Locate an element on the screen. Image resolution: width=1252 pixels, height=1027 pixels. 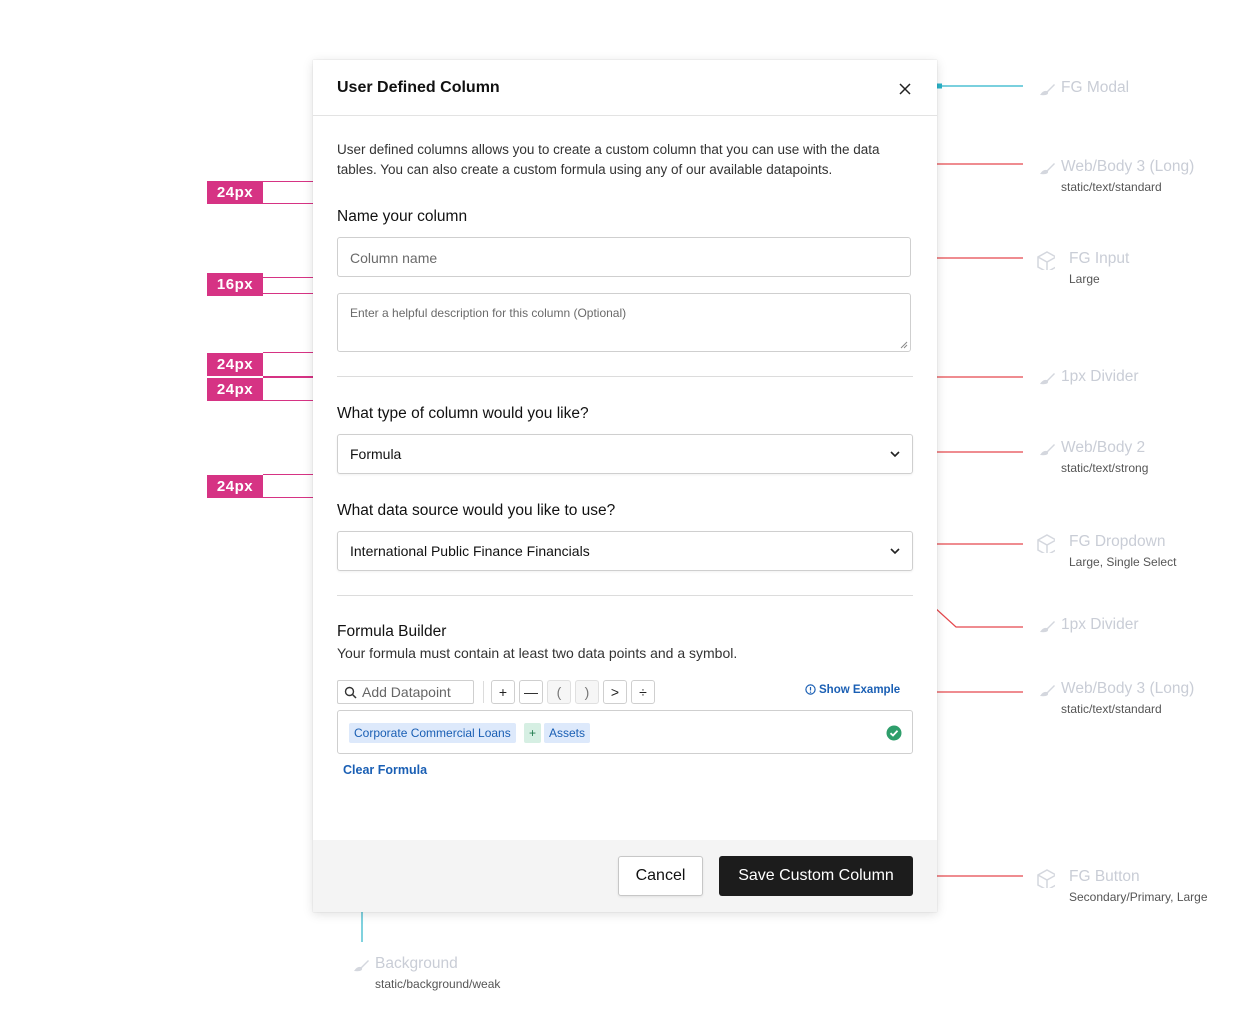
formula-builder-title: Formula Builder is located at coordinates (392, 631).